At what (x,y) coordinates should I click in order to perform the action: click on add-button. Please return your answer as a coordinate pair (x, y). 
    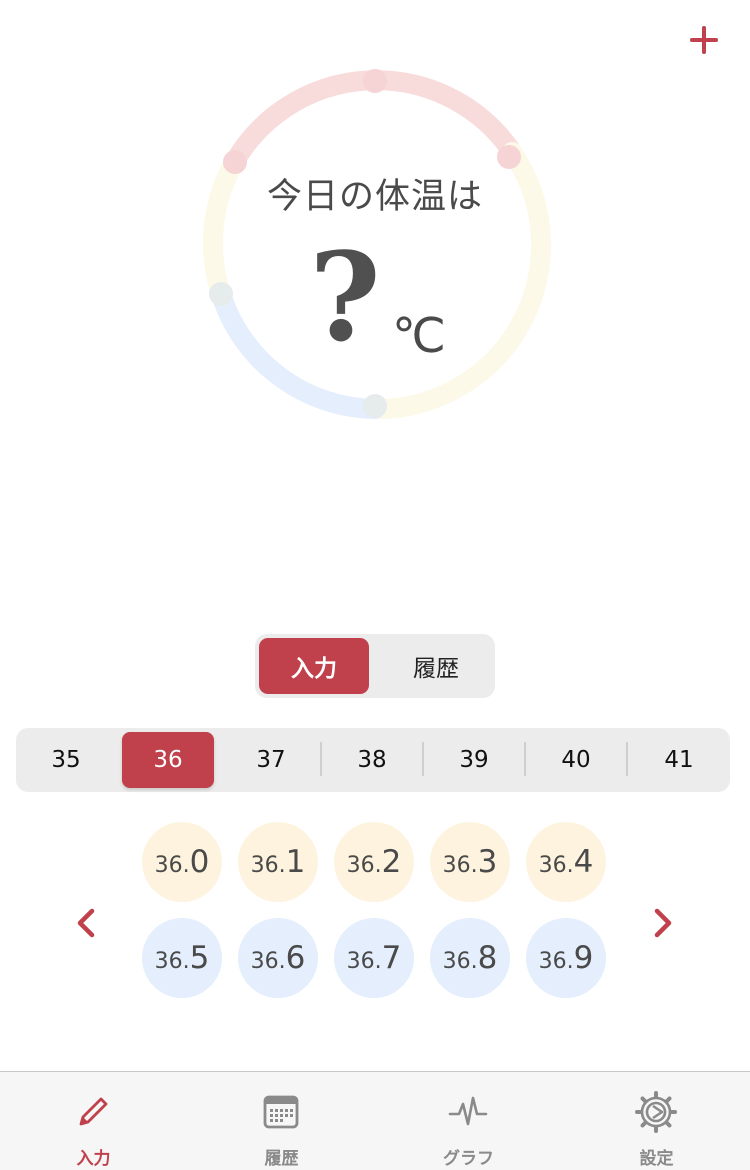
    Looking at the image, I should click on (704, 40).